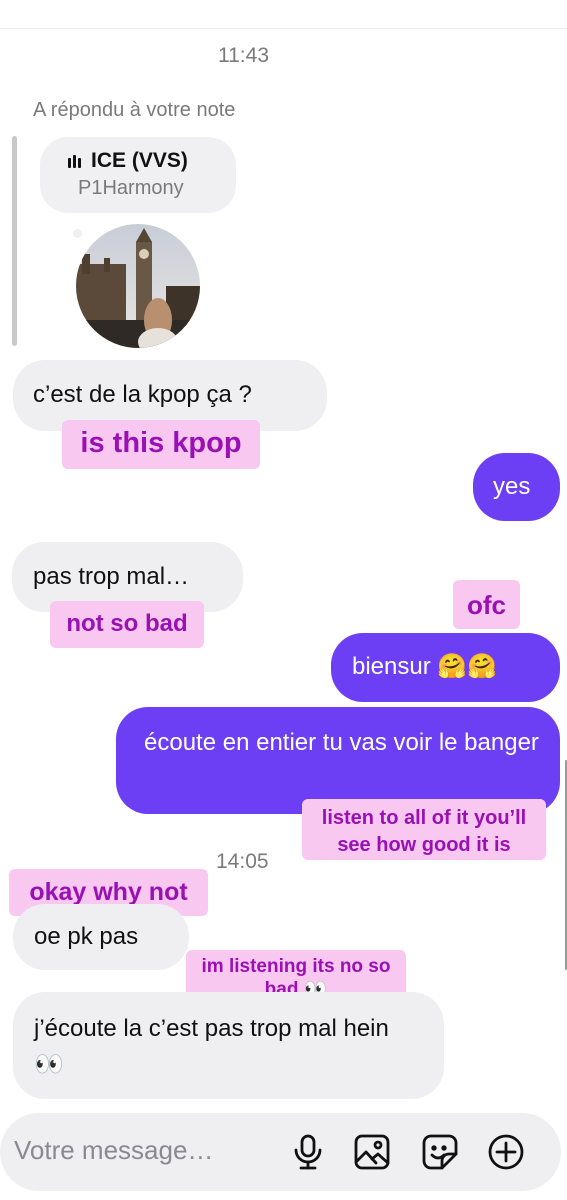 This screenshot has height=1200, width=567. Describe the element at coordinates (14, 241) in the screenshot. I see `quote-bar` at that location.